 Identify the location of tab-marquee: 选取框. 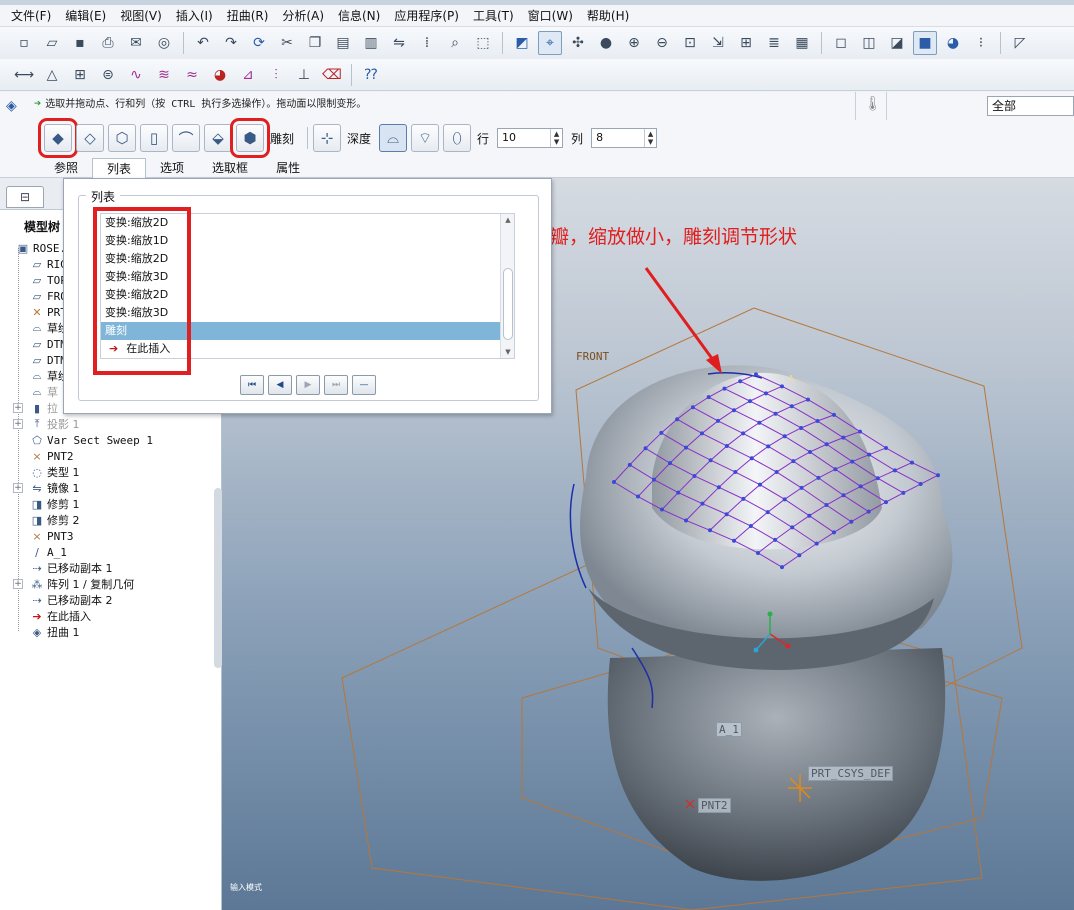
(230, 168).